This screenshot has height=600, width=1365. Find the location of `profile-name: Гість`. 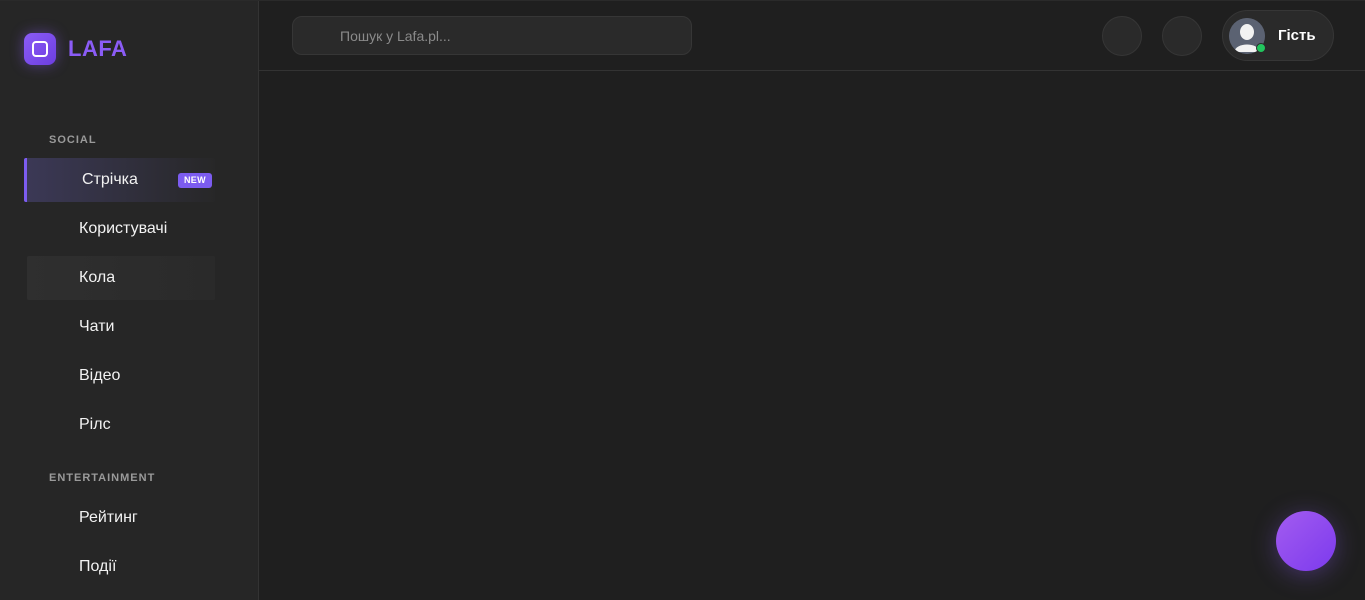

profile-name: Гість is located at coordinates (1297, 35).